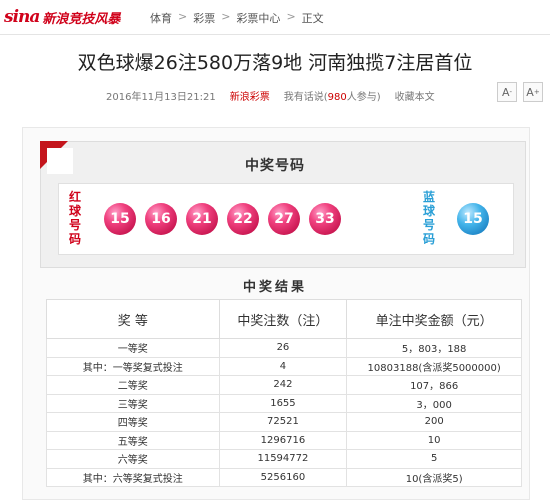 This screenshot has width=550, height=500. I want to click on comment-link: 我有话说(980人参与), so click(332, 95).